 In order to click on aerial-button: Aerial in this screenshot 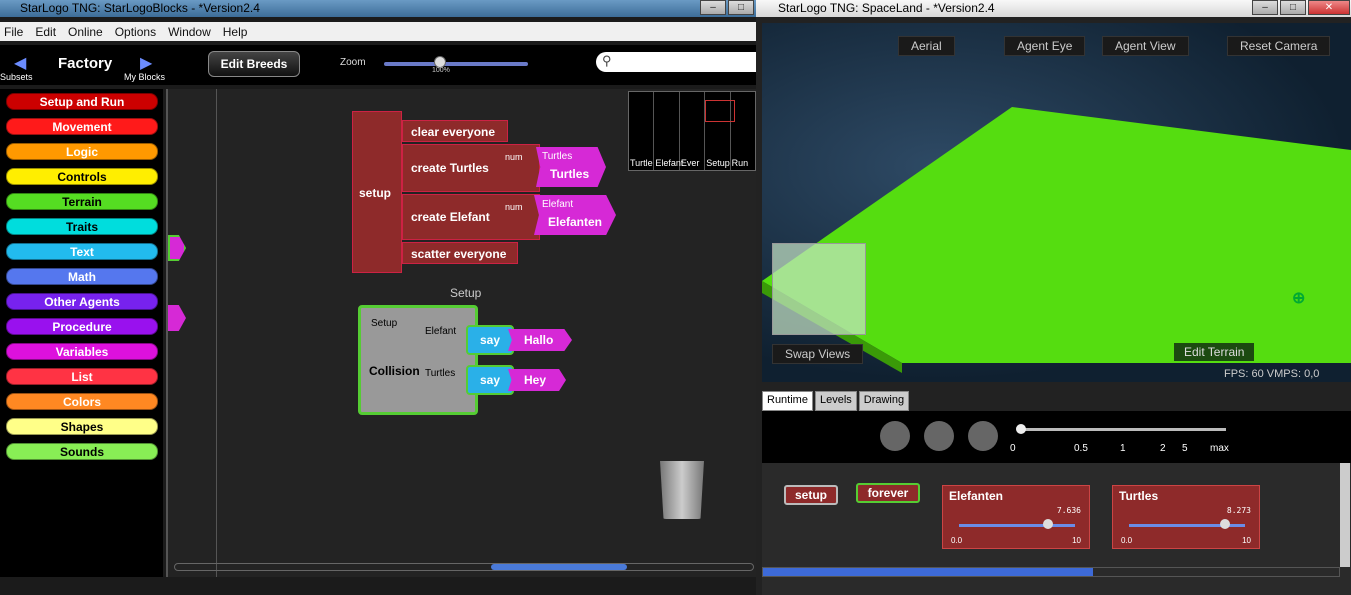, I will do `click(926, 46)`.